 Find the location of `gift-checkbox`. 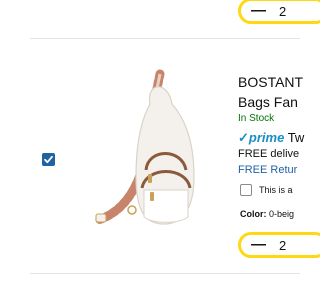

gift-checkbox is located at coordinates (246, 190).